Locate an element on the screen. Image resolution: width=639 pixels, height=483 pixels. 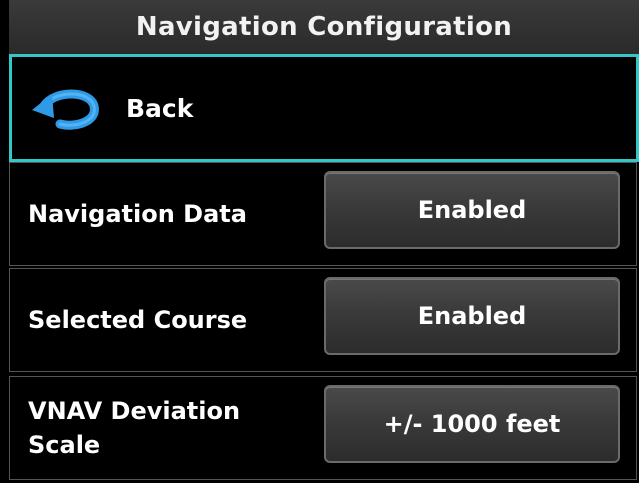
back-arrow-icon is located at coordinates (67, 108).